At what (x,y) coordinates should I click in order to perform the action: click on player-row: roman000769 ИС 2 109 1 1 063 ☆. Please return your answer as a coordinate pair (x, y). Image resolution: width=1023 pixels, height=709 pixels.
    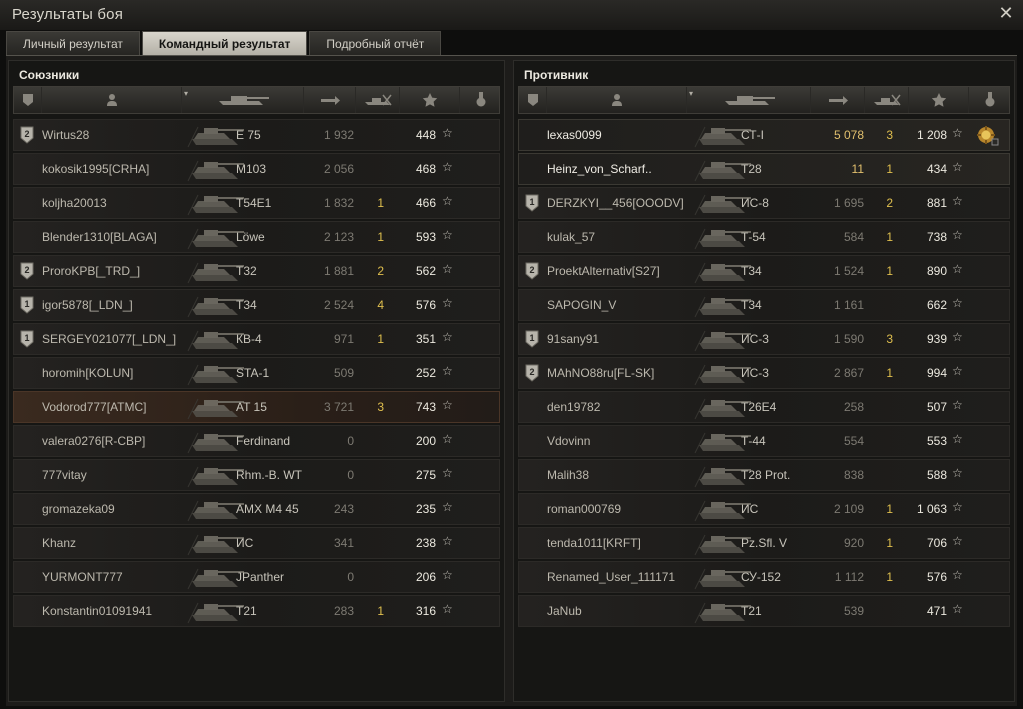
    Looking at the image, I should click on (764, 509).